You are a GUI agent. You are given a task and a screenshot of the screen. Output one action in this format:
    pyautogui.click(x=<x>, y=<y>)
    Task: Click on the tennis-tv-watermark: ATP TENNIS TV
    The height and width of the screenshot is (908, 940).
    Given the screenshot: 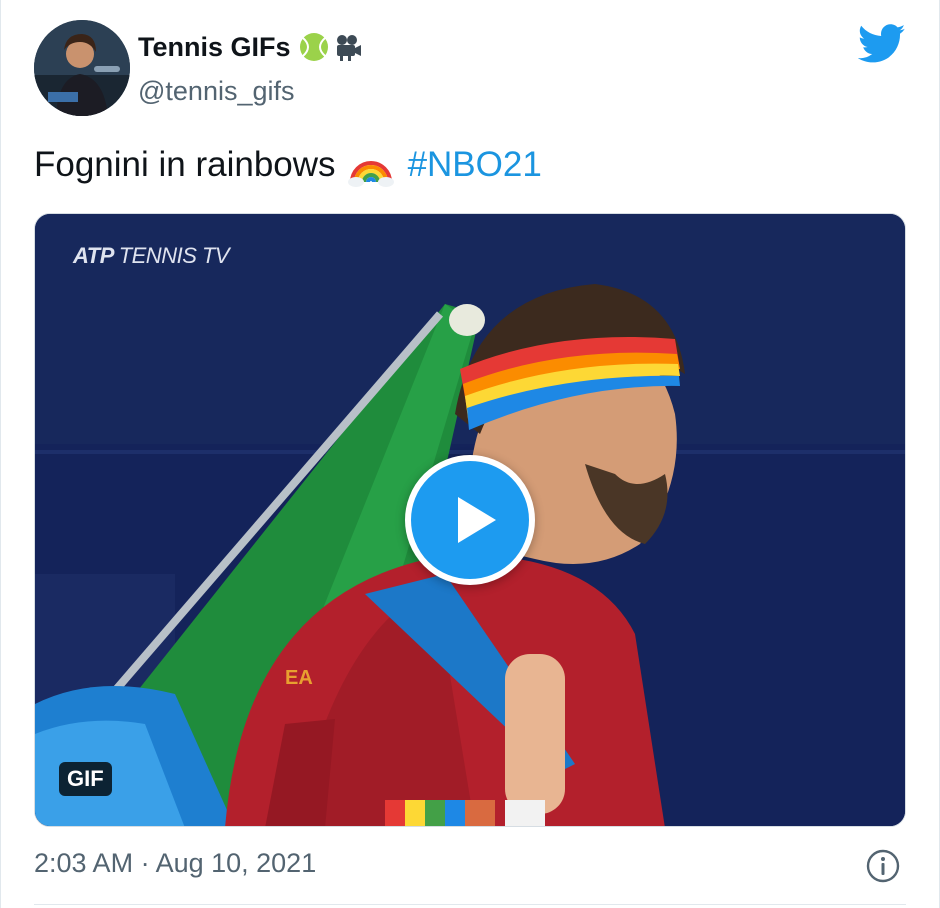 What is the action you would take?
    pyautogui.click(x=151, y=256)
    